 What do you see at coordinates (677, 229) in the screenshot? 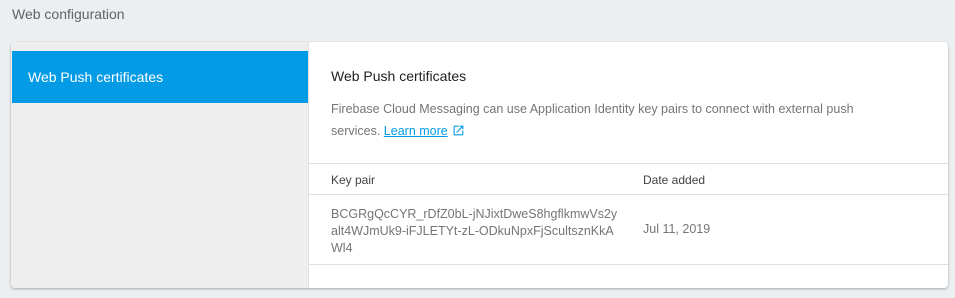
I see `date-added-value: Jul 11, 2019` at bounding box center [677, 229].